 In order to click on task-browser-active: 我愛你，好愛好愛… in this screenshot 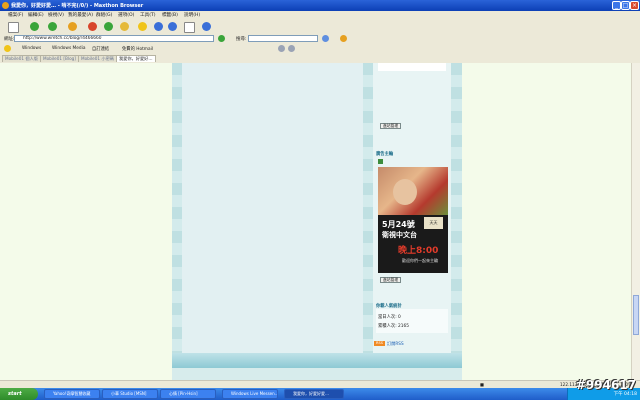, I will do `click(314, 394)`.